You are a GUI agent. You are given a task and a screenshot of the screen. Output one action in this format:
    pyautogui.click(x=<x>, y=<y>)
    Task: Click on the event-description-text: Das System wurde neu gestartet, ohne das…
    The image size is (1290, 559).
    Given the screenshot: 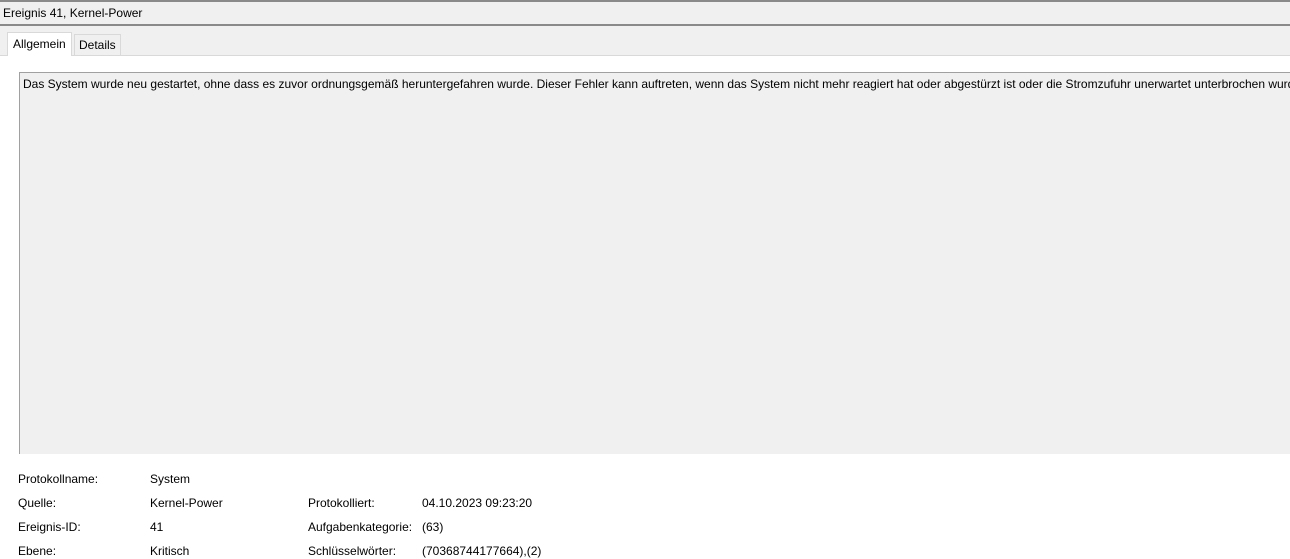 What is the action you would take?
    pyautogui.click(x=656, y=84)
    